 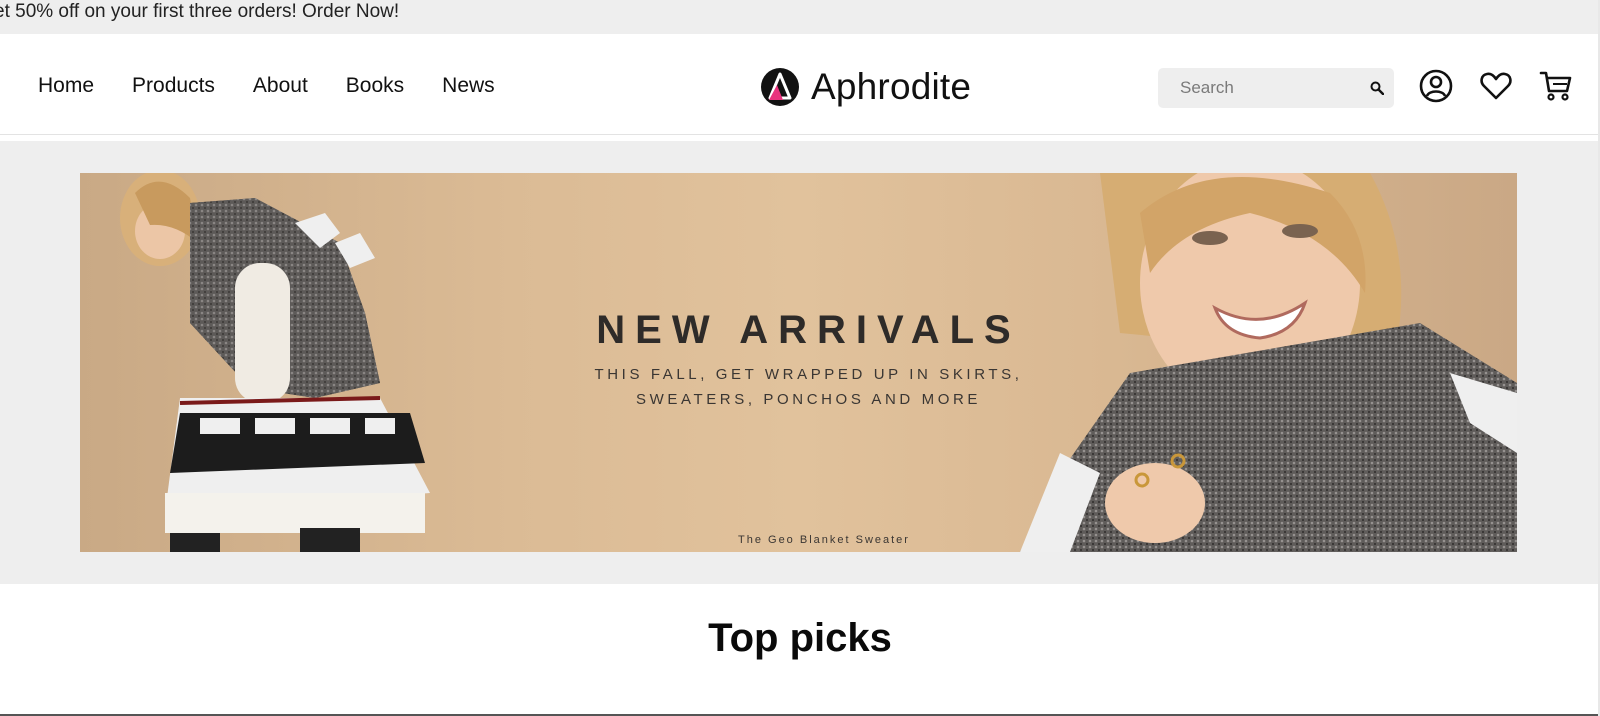 I want to click on nav-news-link: News, so click(x=468, y=86).